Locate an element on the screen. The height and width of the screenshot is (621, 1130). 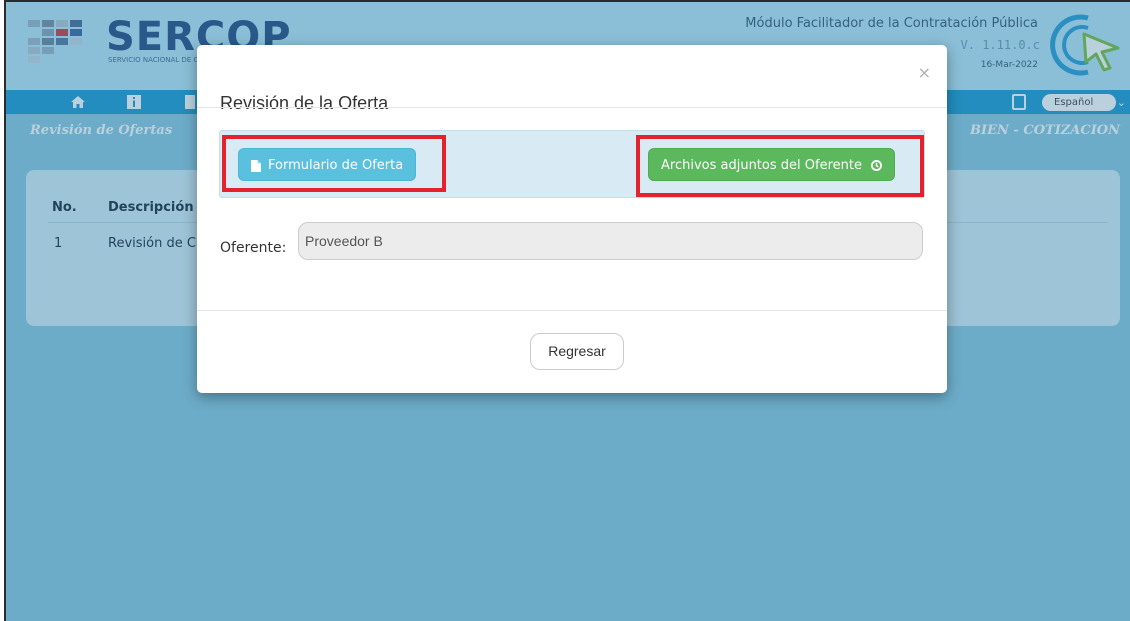
clock-icon is located at coordinates (877, 165).